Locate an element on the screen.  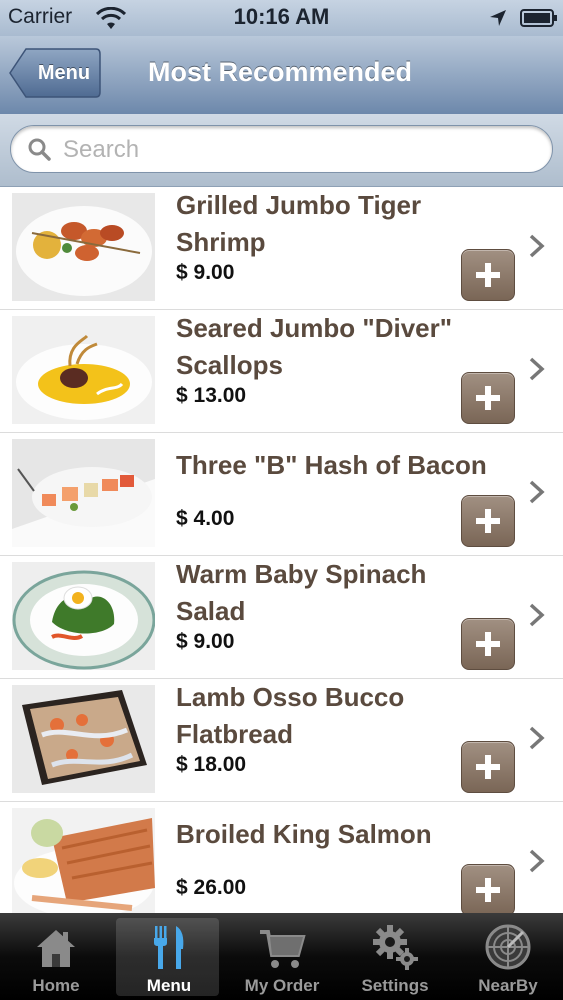
menu-item: Lamb Osso Bucco Flatbread $ 18.00 is located at coordinates (281, 740).